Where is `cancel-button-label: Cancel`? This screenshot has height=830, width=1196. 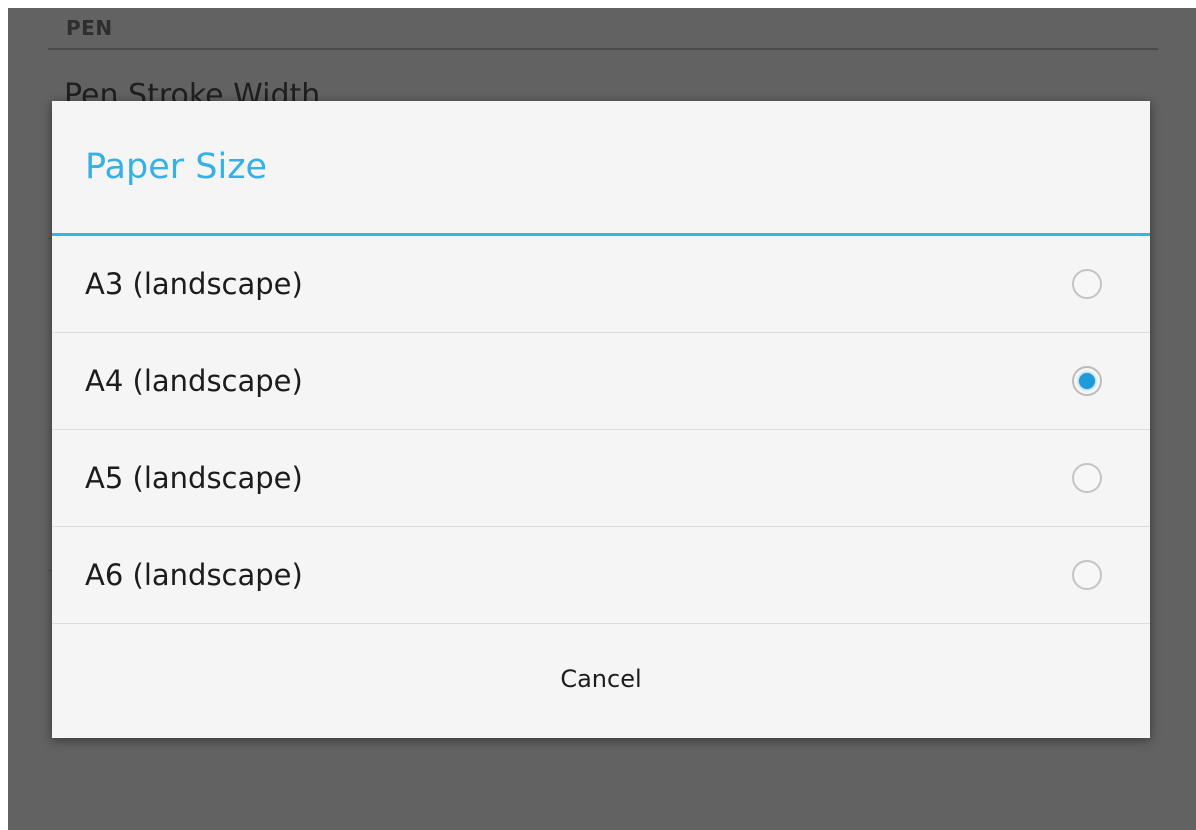 cancel-button-label: Cancel is located at coordinates (601, 678).